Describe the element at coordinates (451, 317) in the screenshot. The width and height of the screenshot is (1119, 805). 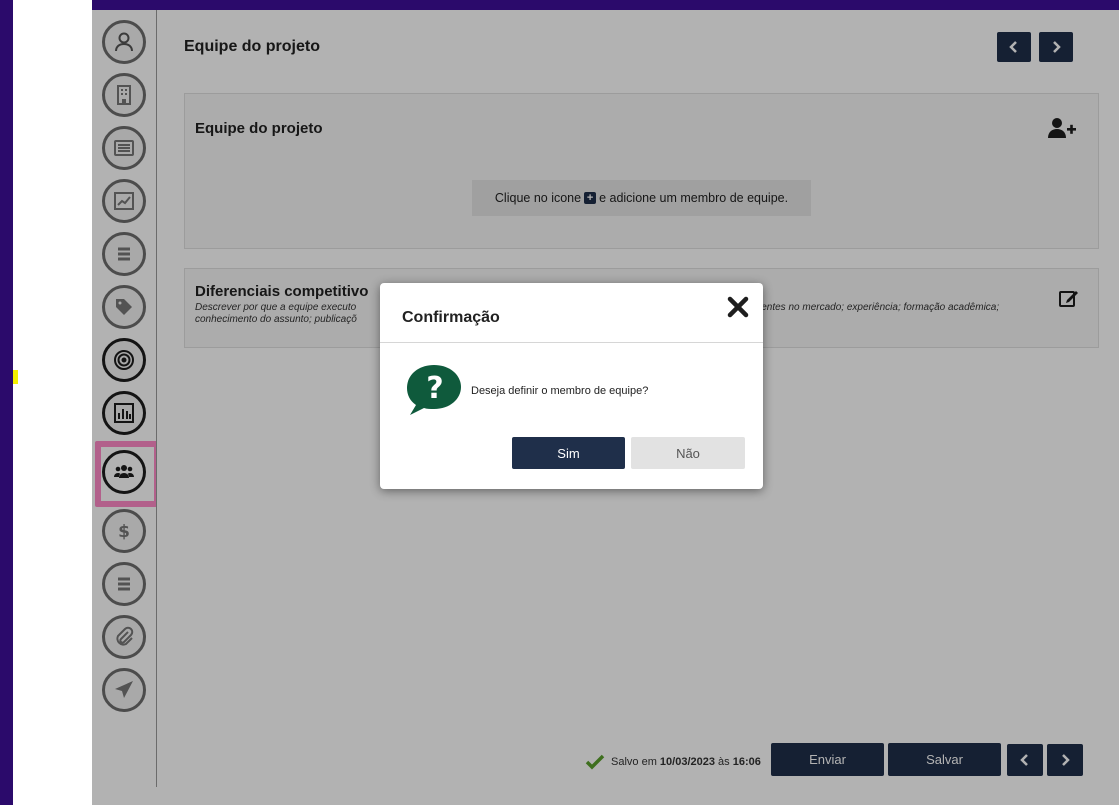
I see `dialog-title: Confirmação` at that location.